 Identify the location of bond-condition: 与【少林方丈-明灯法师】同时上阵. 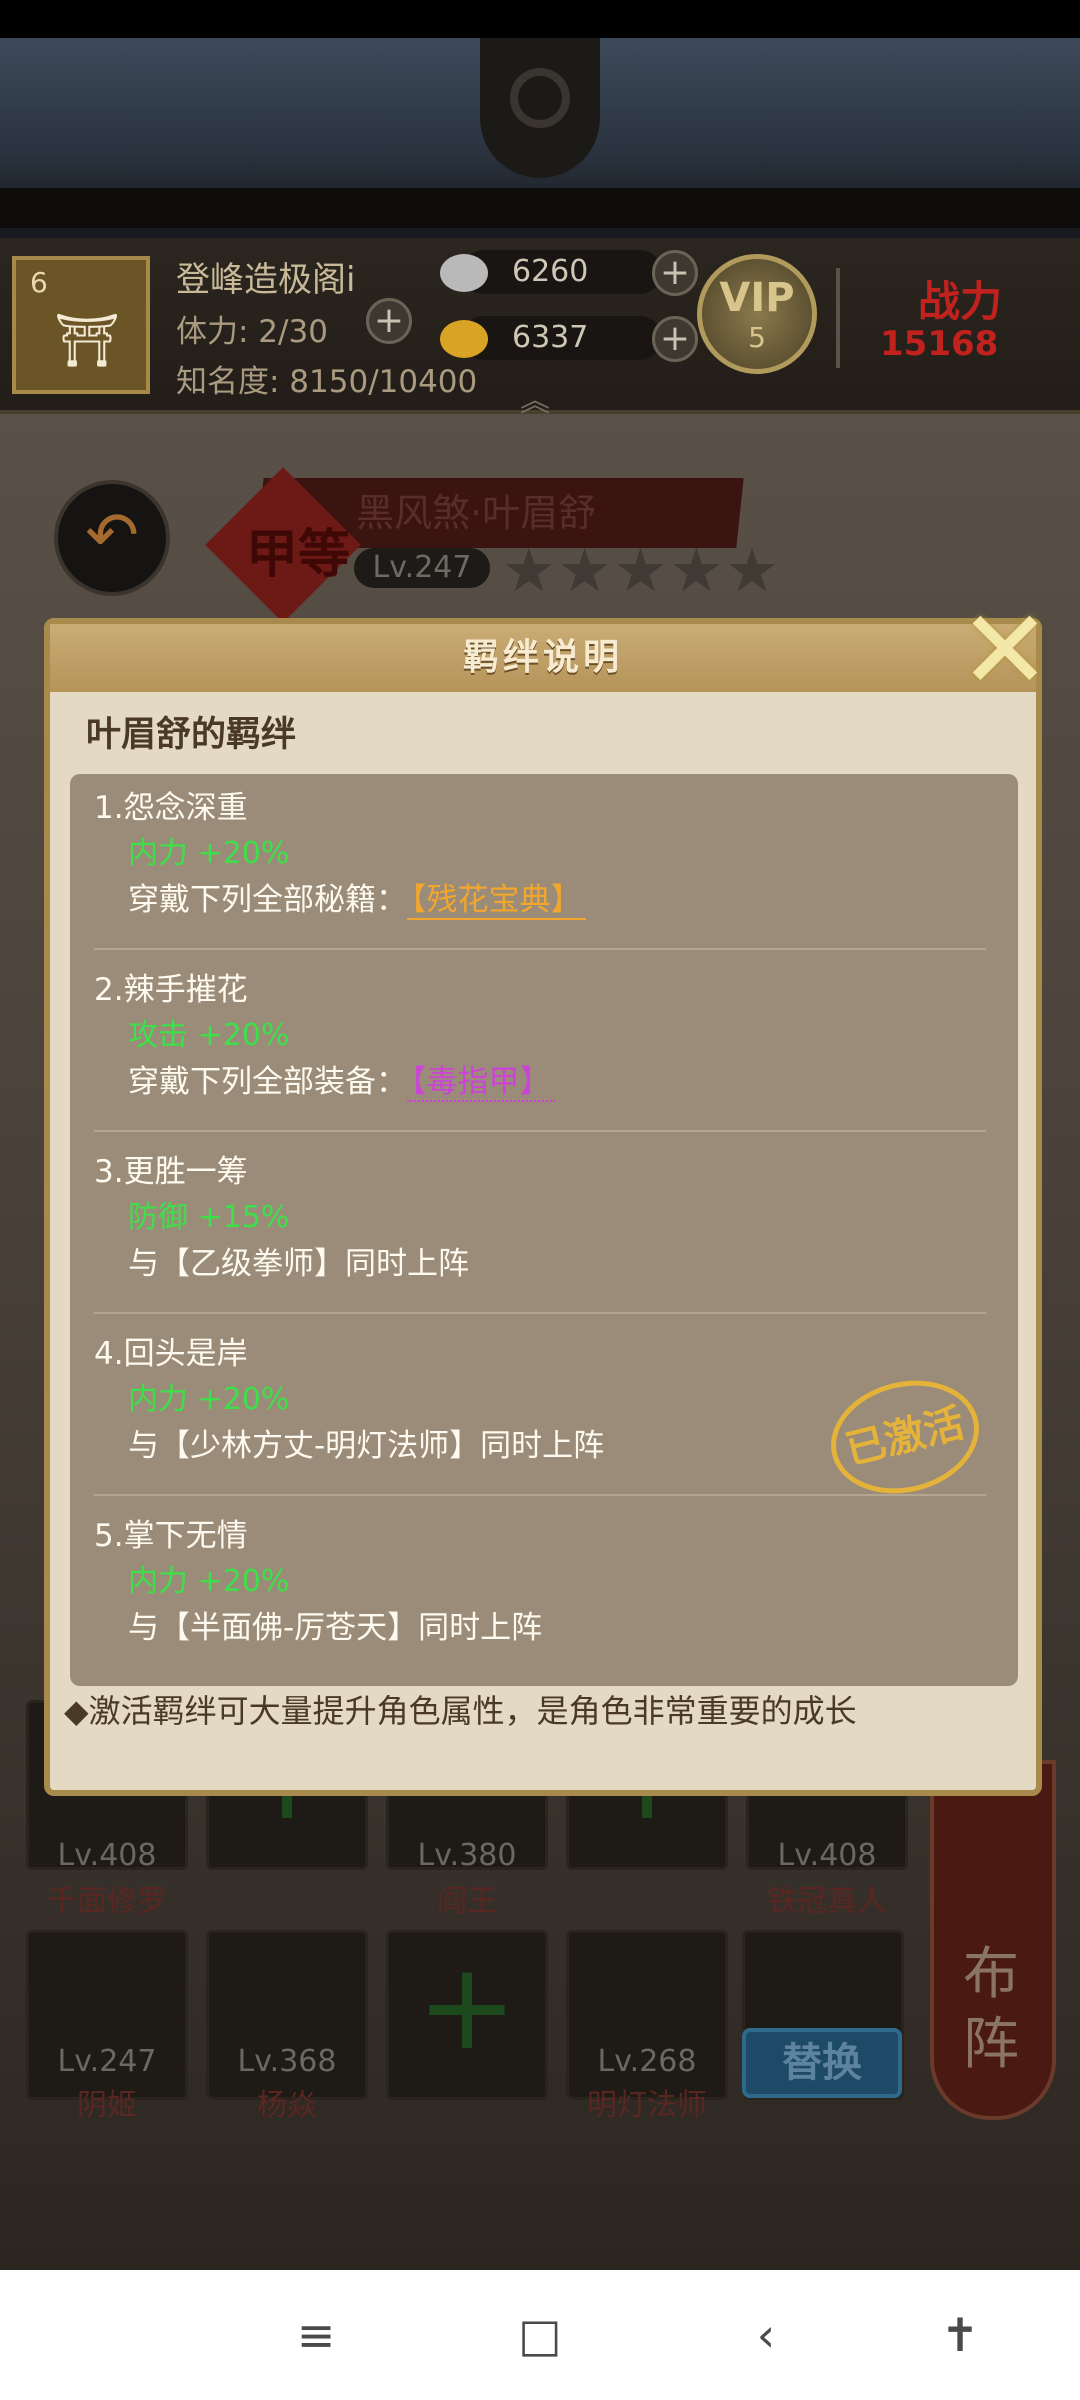
(366, 1446).